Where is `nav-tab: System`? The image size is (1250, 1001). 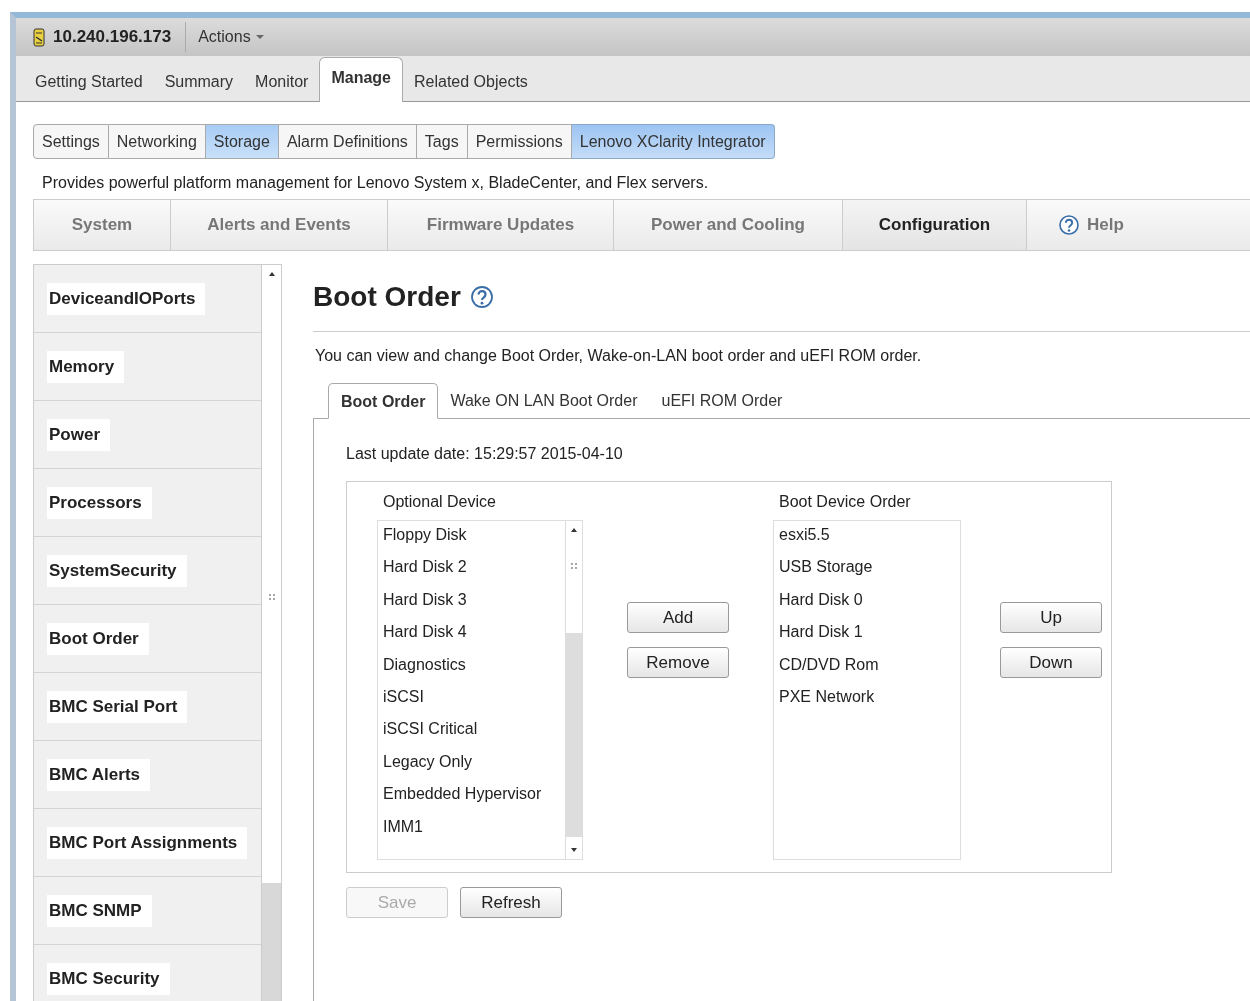
nav-tab: System is located at coordinates (102, 225).